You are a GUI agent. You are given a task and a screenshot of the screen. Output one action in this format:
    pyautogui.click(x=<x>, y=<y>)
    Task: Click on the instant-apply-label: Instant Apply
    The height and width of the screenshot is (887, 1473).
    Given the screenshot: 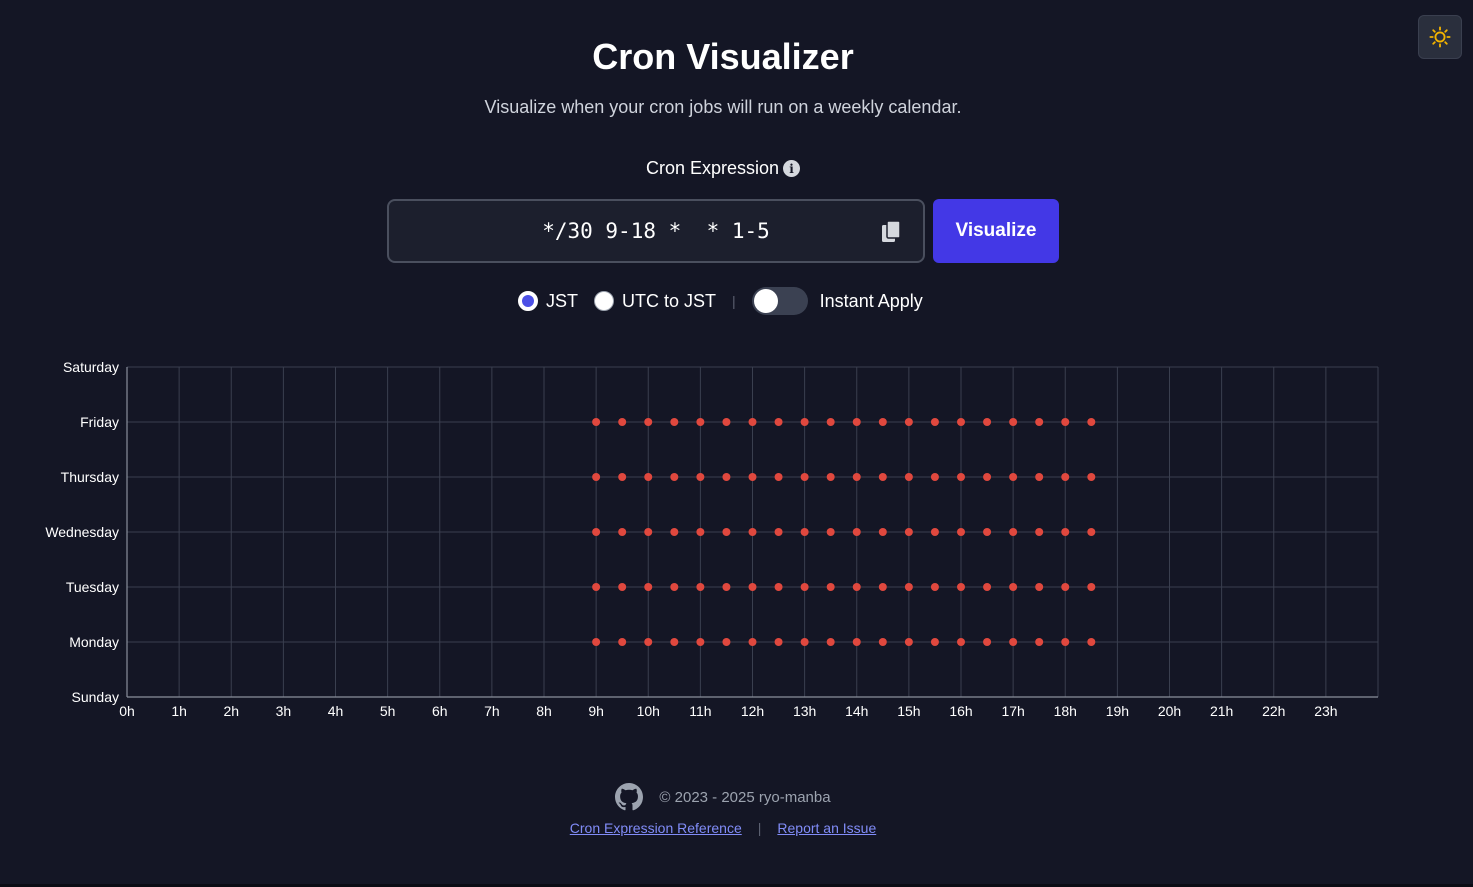 What is the action you would take?
    pyautogui.click(x=871, y=301)
    